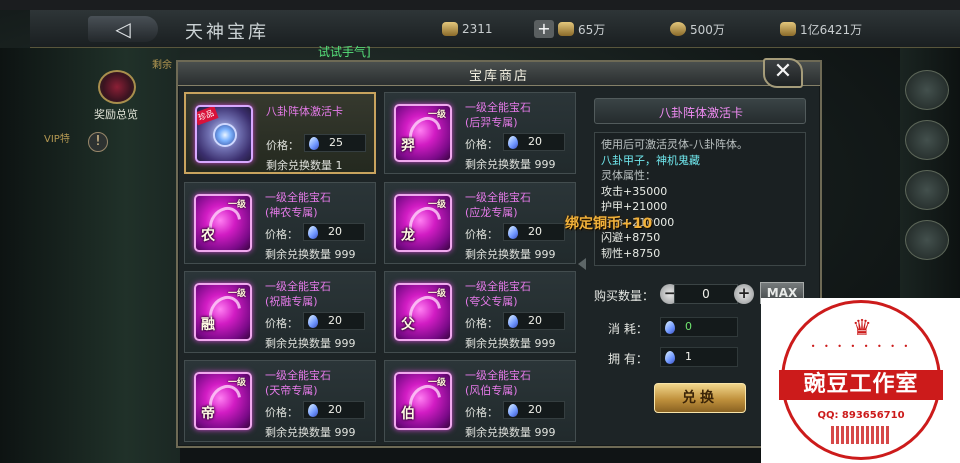 The image size is (960, 463). I want to click on shop-item-card: 一级父一级全能宝石 (夸父专属) 价格： 20 剩余兑换数量 999, so click(480, 312).